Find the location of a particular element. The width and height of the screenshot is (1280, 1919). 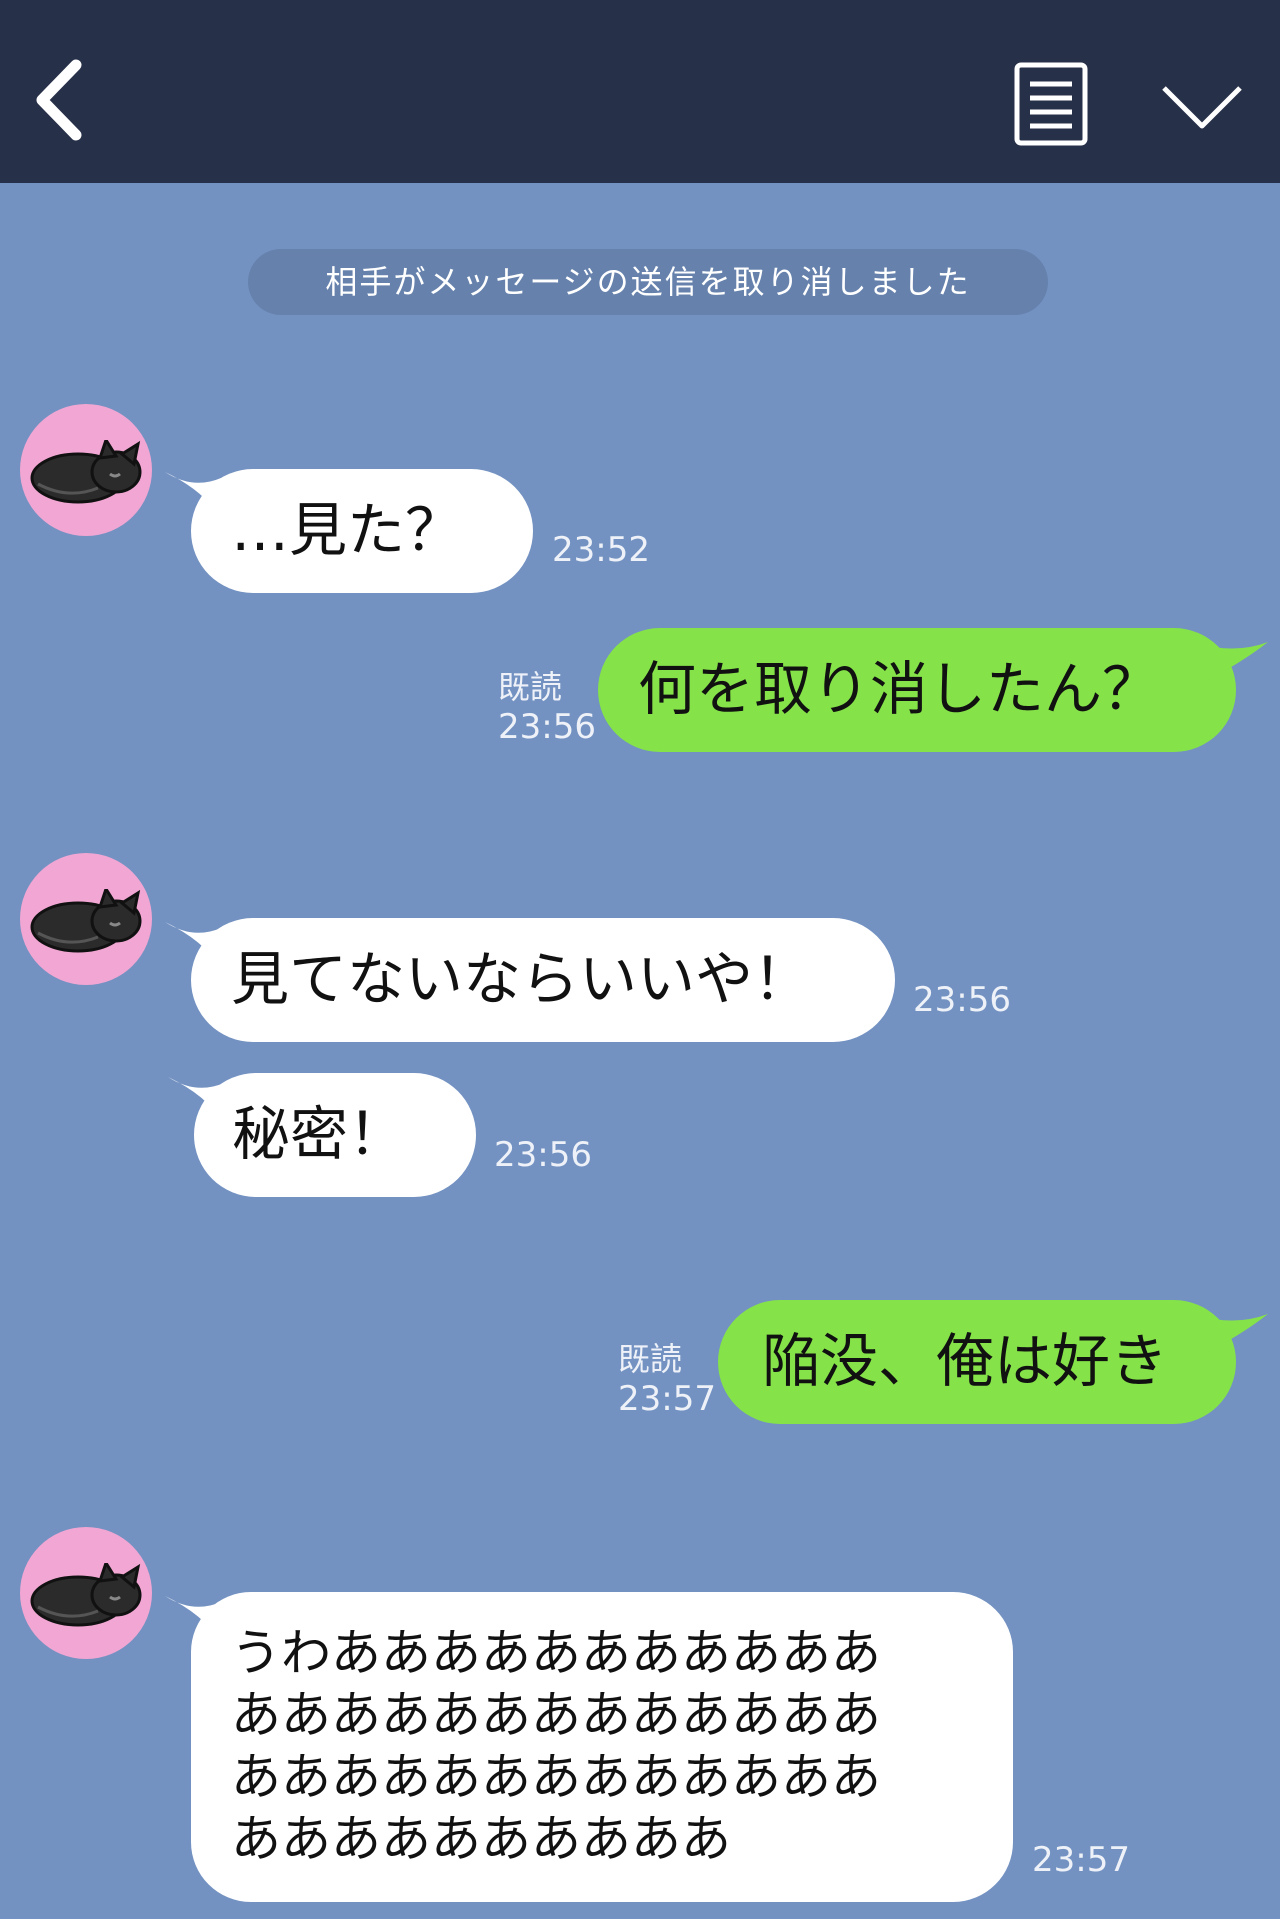

message-time: 23:52 is located at coordinates (601, 550).